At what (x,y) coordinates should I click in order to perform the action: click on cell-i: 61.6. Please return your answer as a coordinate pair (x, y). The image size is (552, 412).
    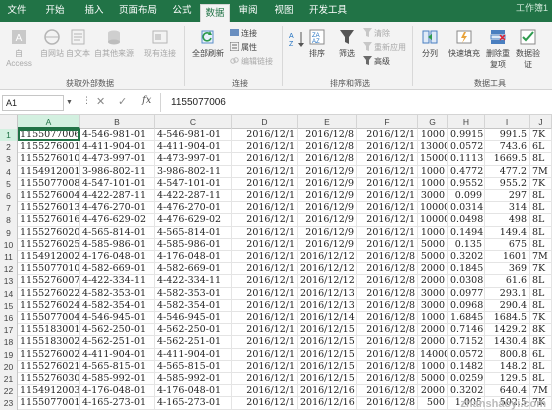
    Looking at the image, I should click on (507, 281).